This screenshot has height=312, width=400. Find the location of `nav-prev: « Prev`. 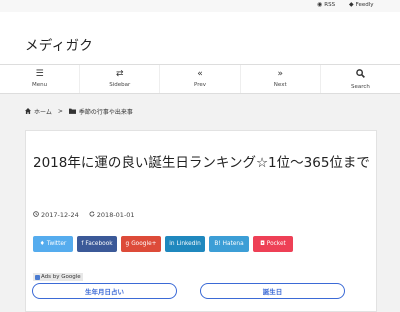

nav-prev: « Prev is located at coordinates (200, 79).